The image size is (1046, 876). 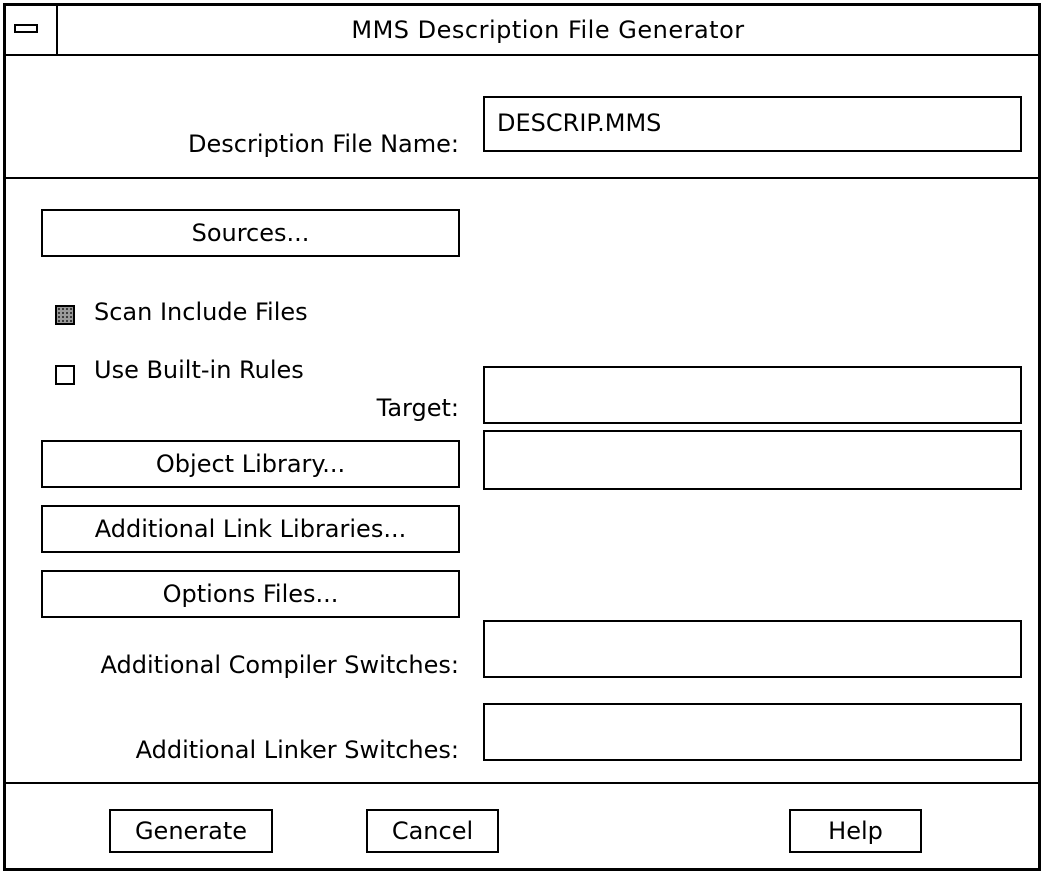 What do you see at coordinates (548, 30) in the screenshot?
I see `window-title: MMS Description File Generator` at bounding box center [548, 30].